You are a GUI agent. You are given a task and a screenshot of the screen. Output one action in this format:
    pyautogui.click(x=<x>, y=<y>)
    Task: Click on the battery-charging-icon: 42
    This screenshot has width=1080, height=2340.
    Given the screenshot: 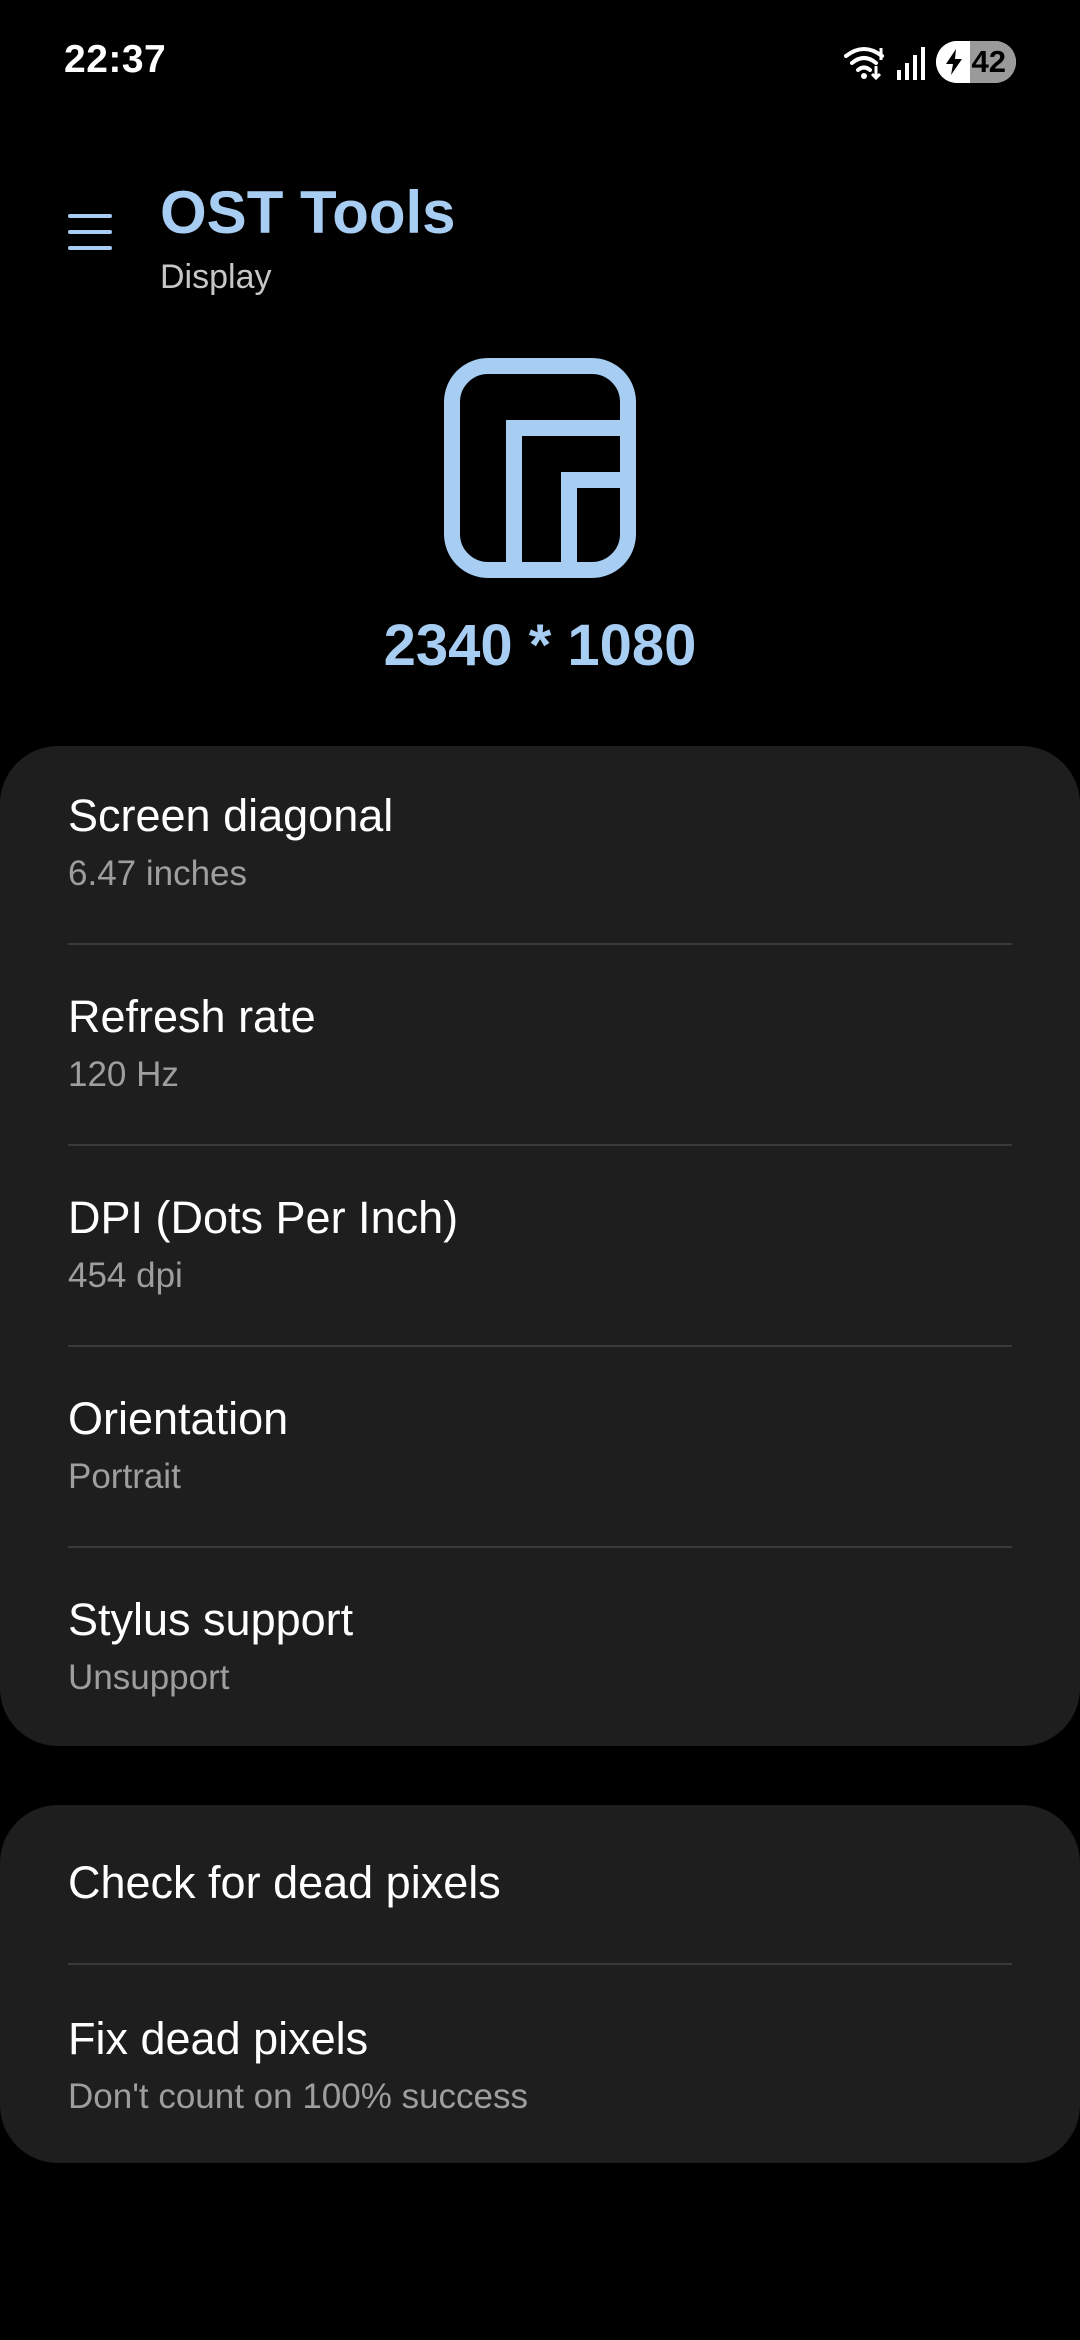 What is the action you would take?
    pyautogui.click(x=976, y=62)
    